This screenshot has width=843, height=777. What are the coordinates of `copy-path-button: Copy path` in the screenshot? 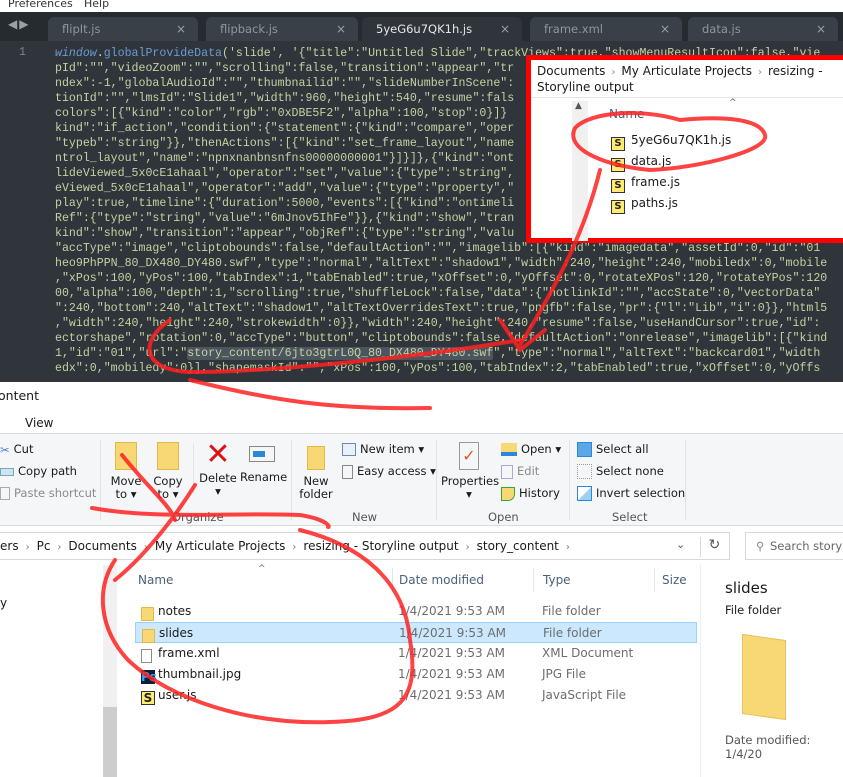 It's located at (38, 471).